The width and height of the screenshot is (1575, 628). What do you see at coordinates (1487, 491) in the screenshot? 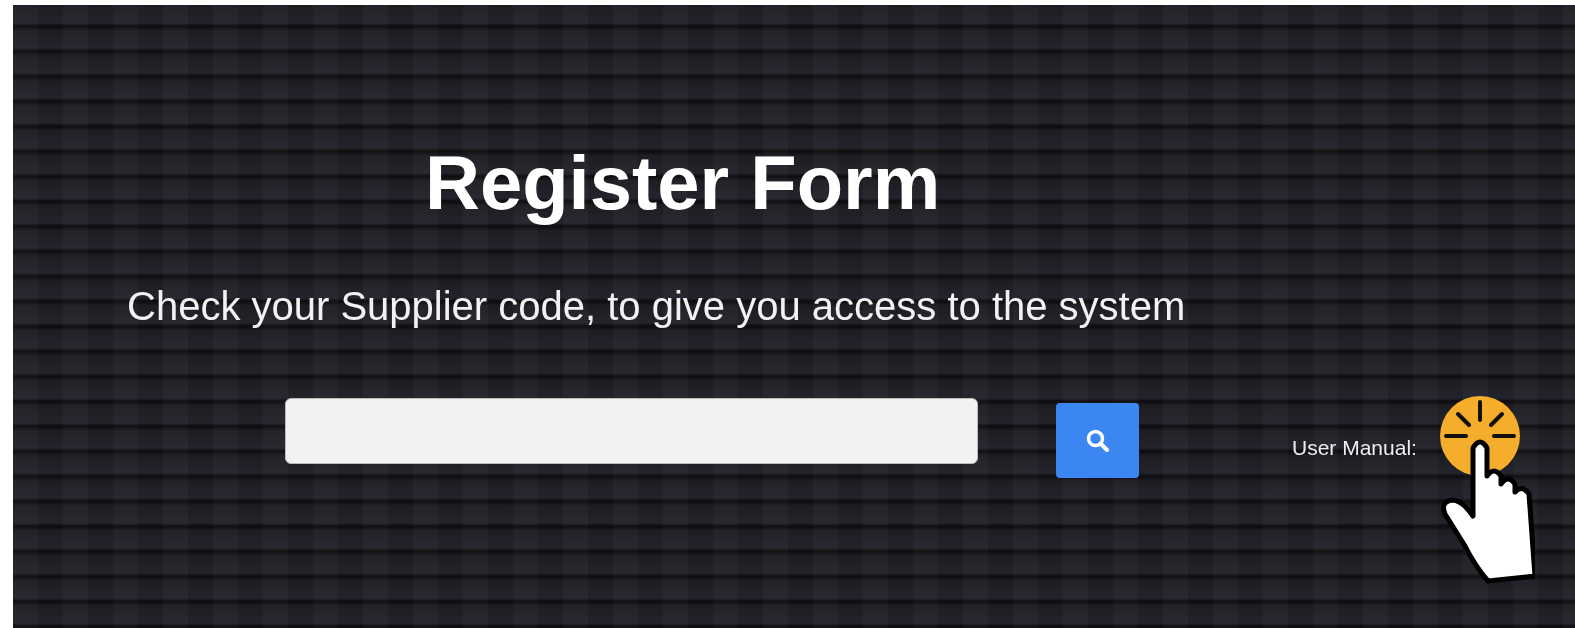
I see `pointing-hand-icon` at bounding box center [1487, 491].